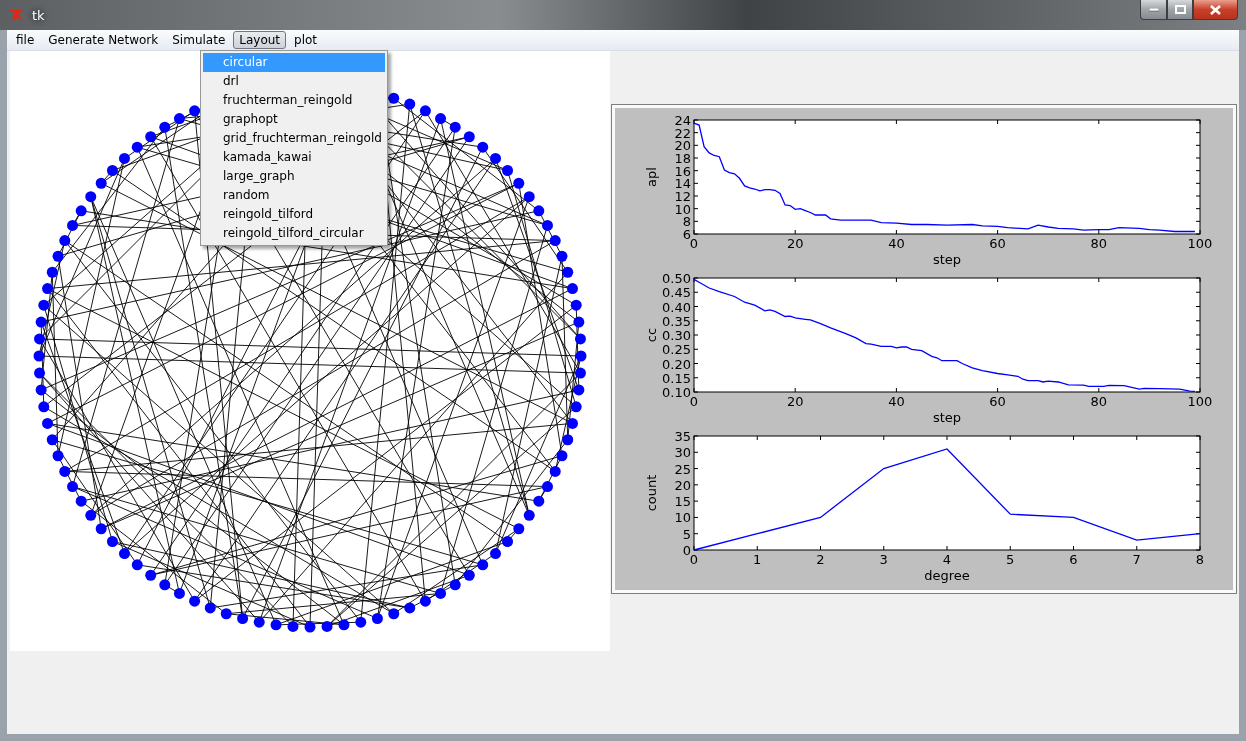  What do you see at coordinates (25, 40) in the screenshot?
I see `menu-item: file` at bounding box center [25, 40].